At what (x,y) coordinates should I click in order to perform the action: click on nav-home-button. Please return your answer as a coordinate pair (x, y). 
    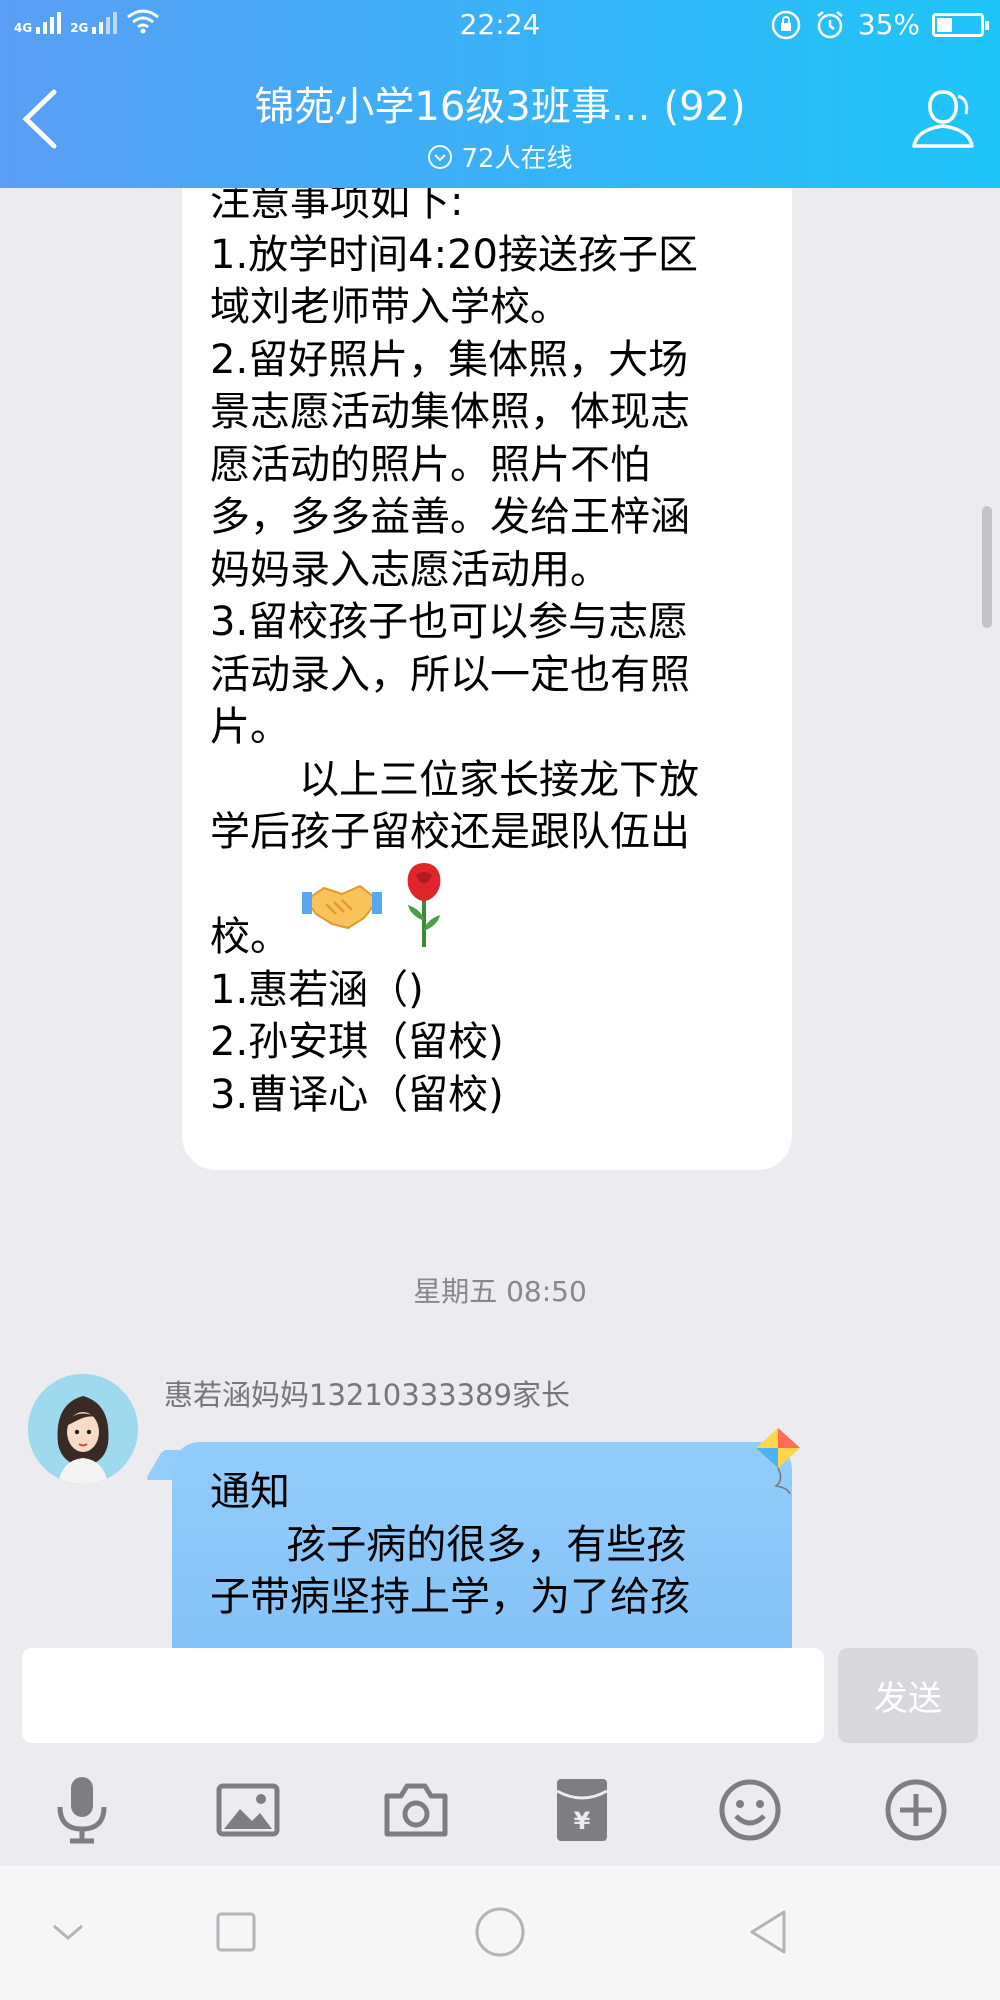
    Looking at the image, I should click on (500, 1932).